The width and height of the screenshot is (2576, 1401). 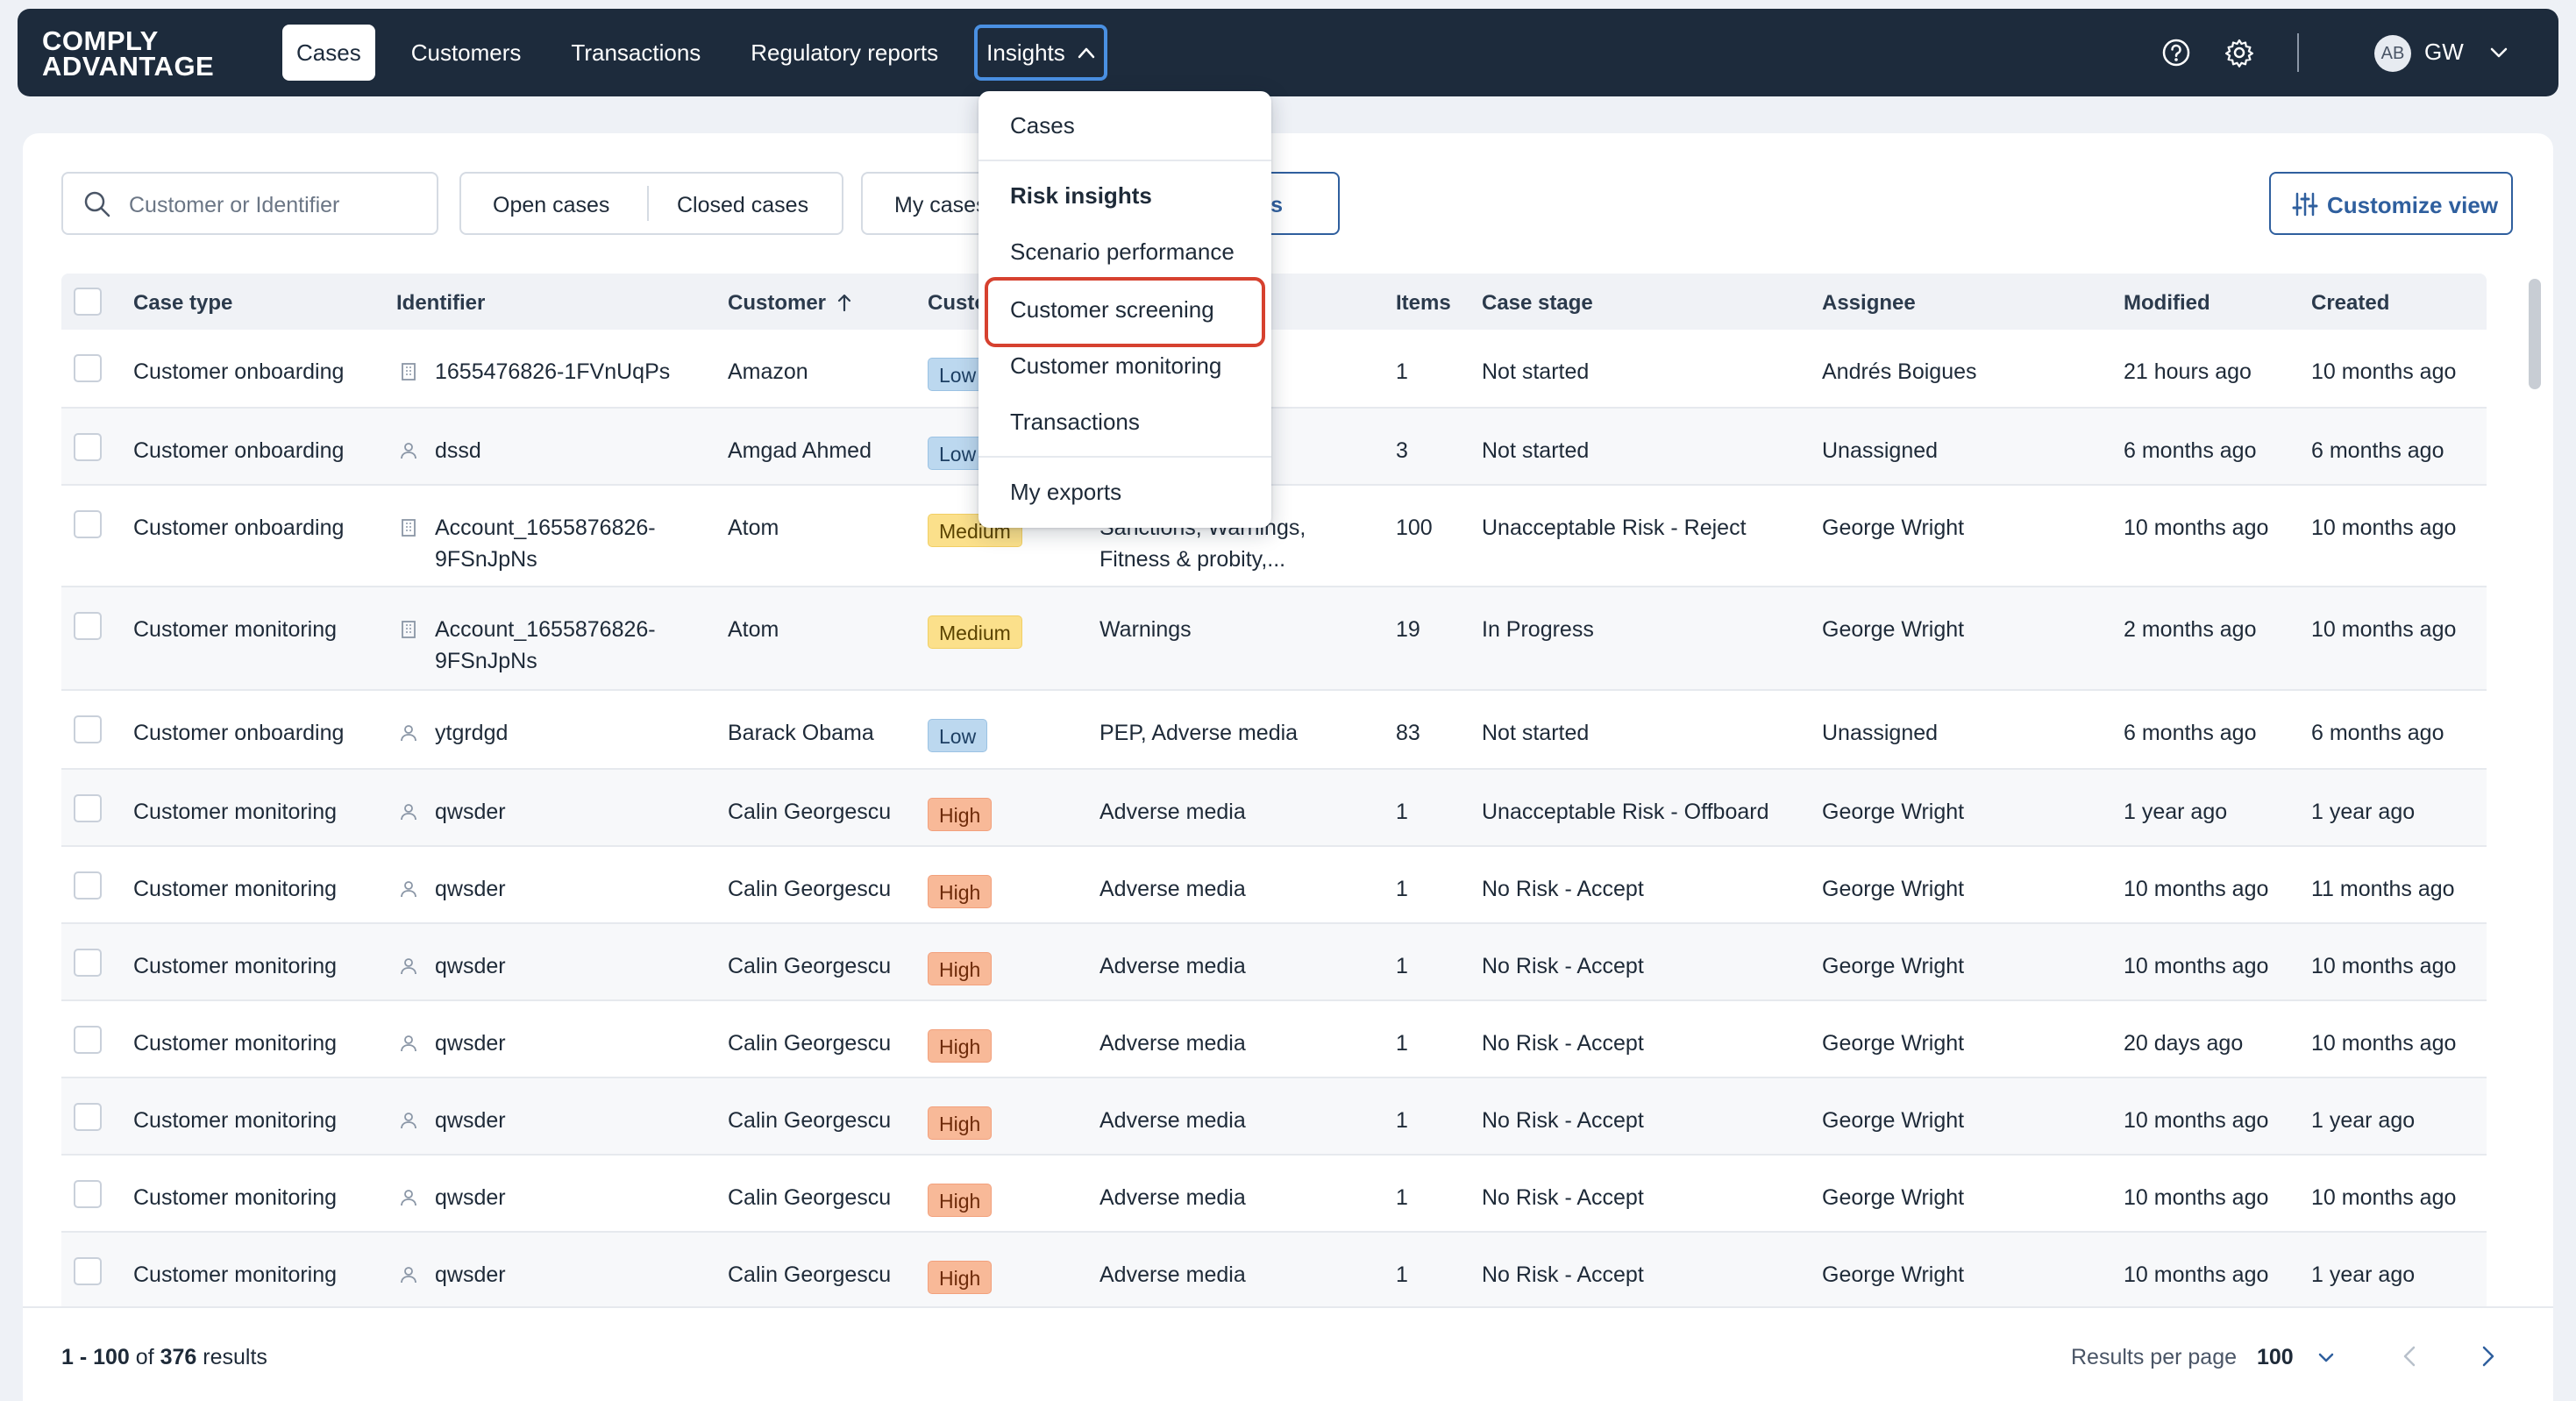 I want to click on select-all-checkbox, so click(x=88, y=302).